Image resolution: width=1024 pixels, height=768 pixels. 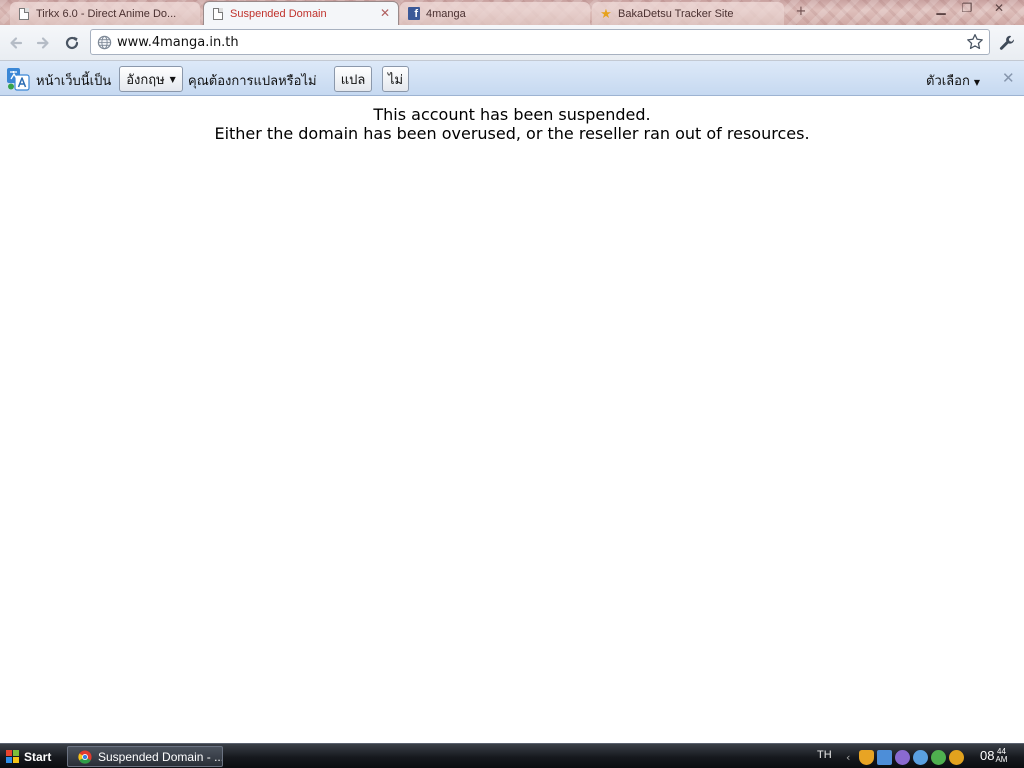 What do you see at coordinates (252, 81) in the screenshot?
I see `translate-question-label: คุณต้องการแปลหรือไม่` at bounding box center [252, 81].